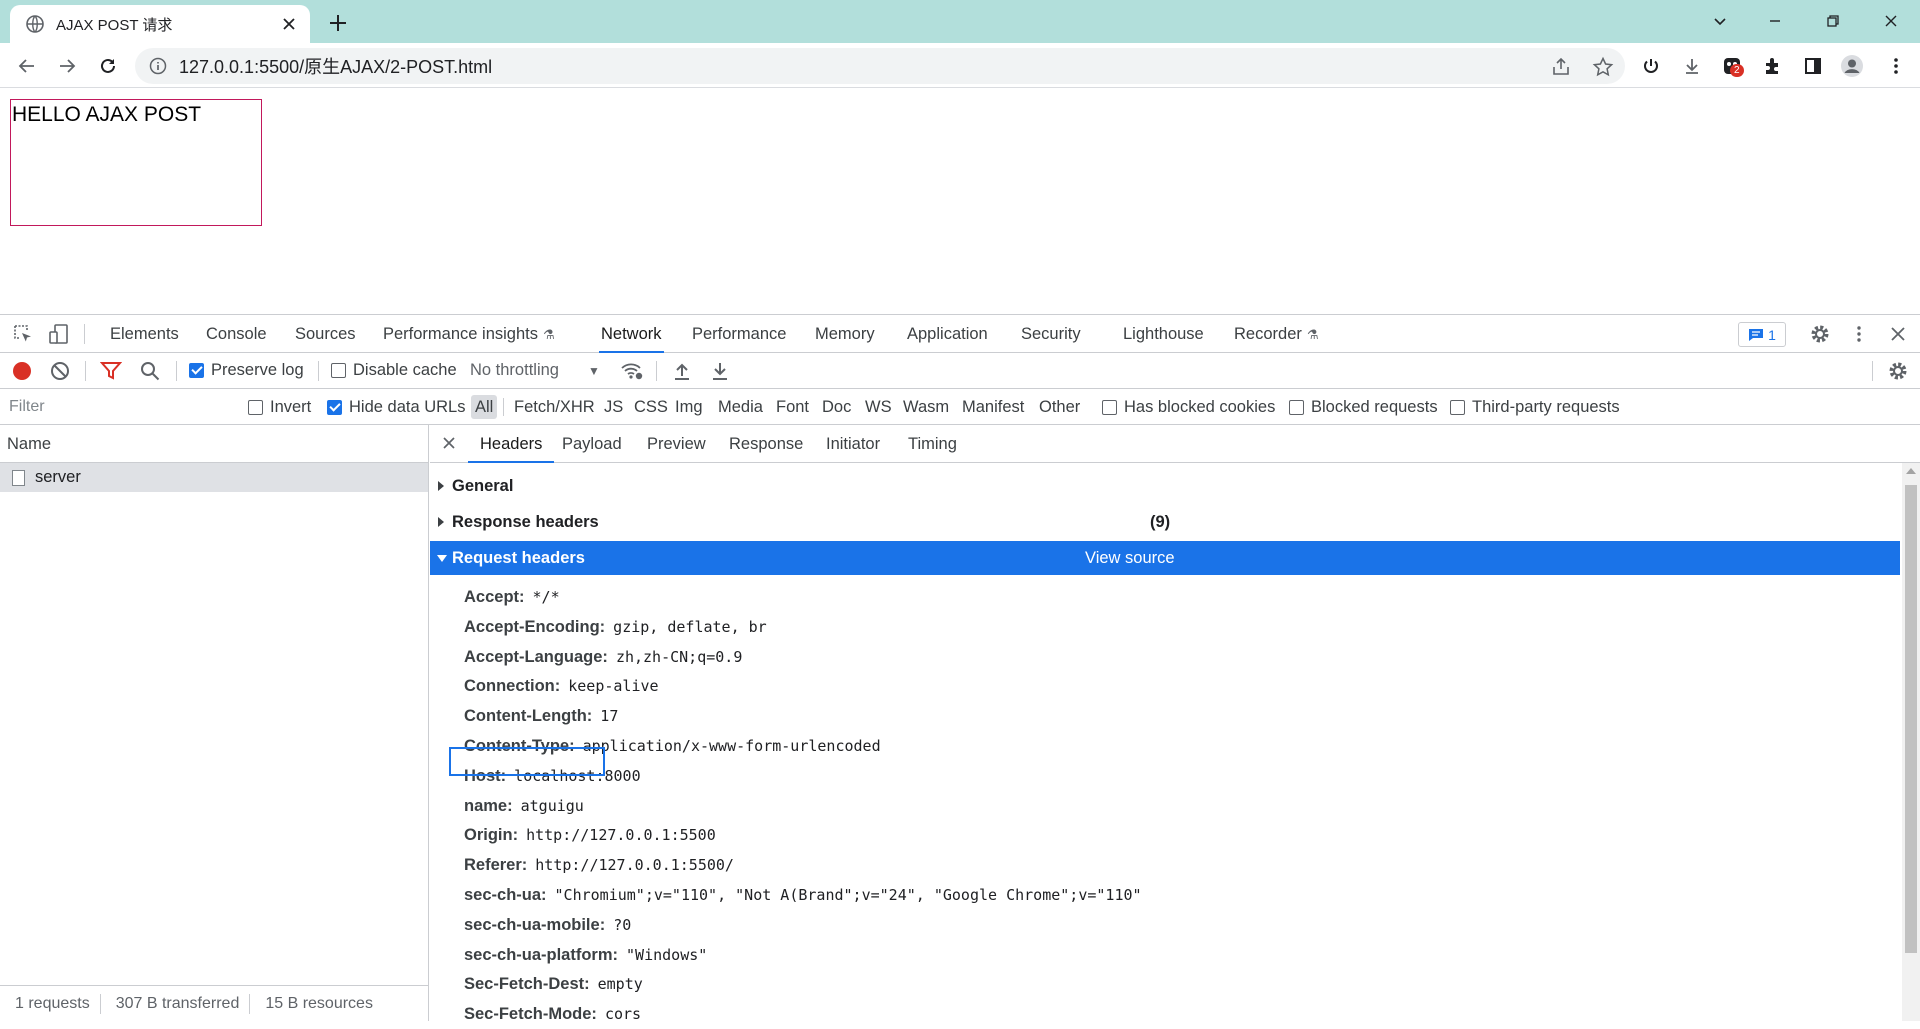 Image resolution: width=1920 pixels, height=1029 pixels. Describe the element at coordinates (689, 407) in the screenshot. I see `filter-type-img: Img` at that location.